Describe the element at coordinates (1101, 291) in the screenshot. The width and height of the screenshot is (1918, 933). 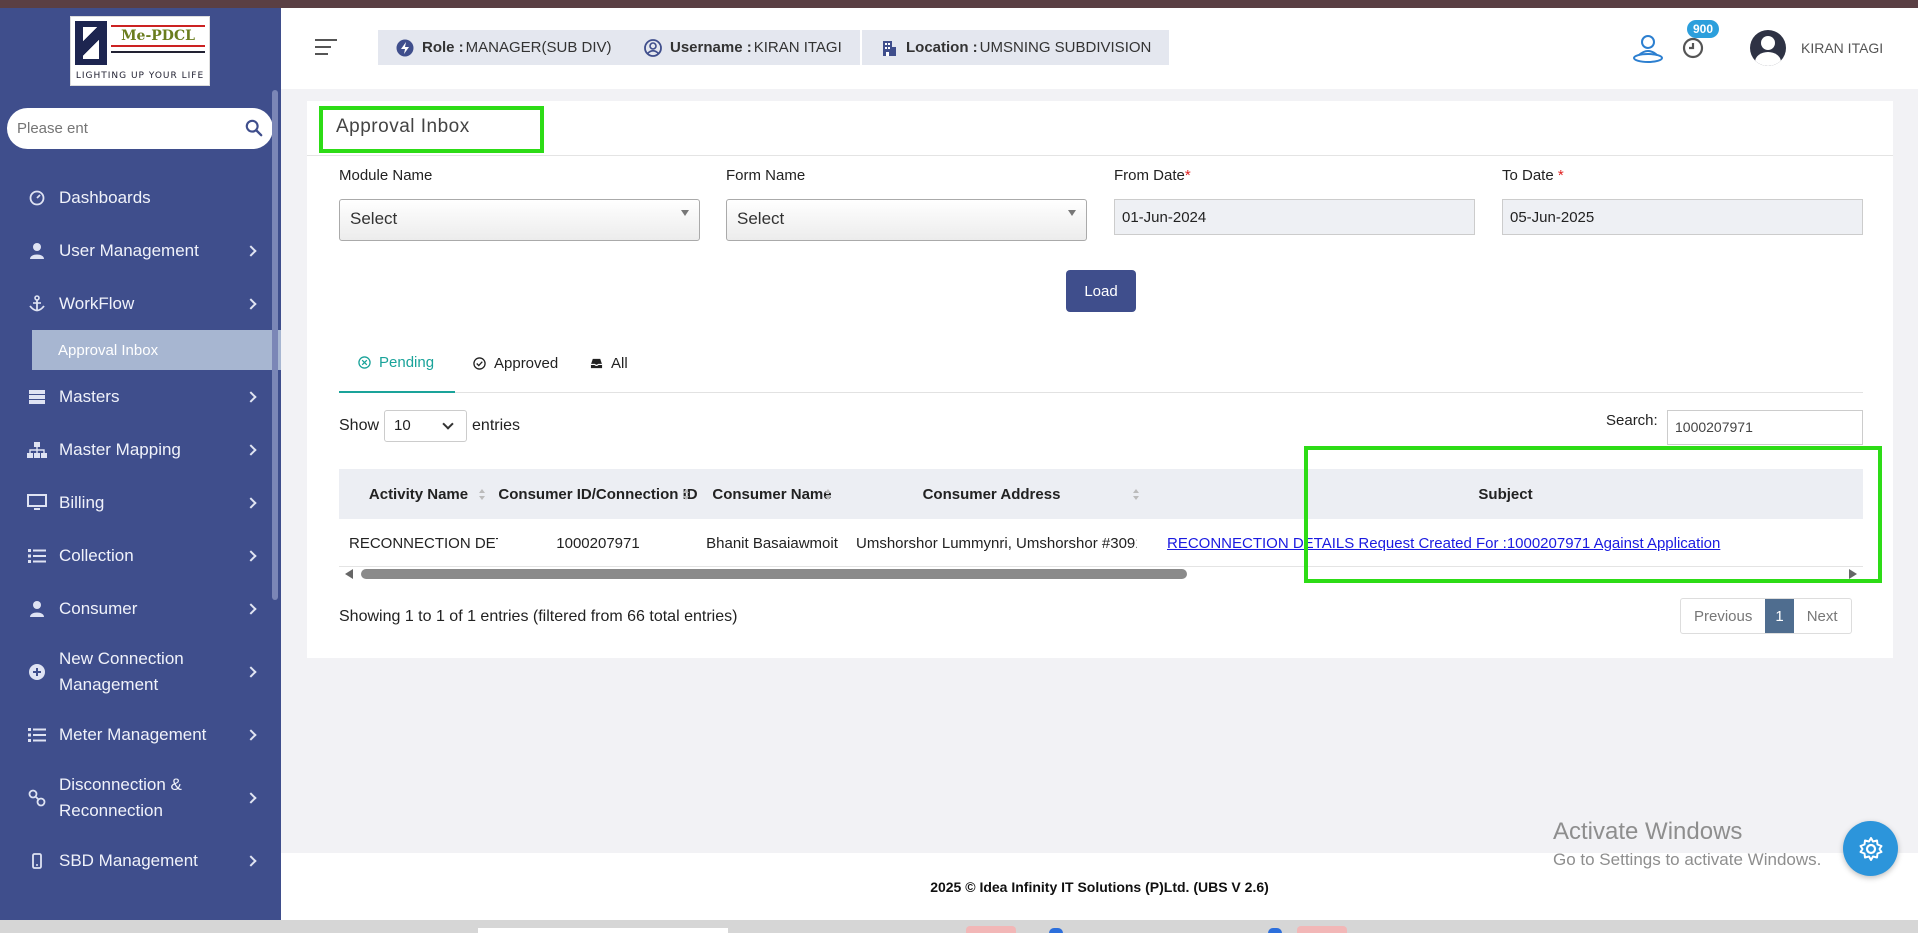
I see `load-button: Load` at that location.